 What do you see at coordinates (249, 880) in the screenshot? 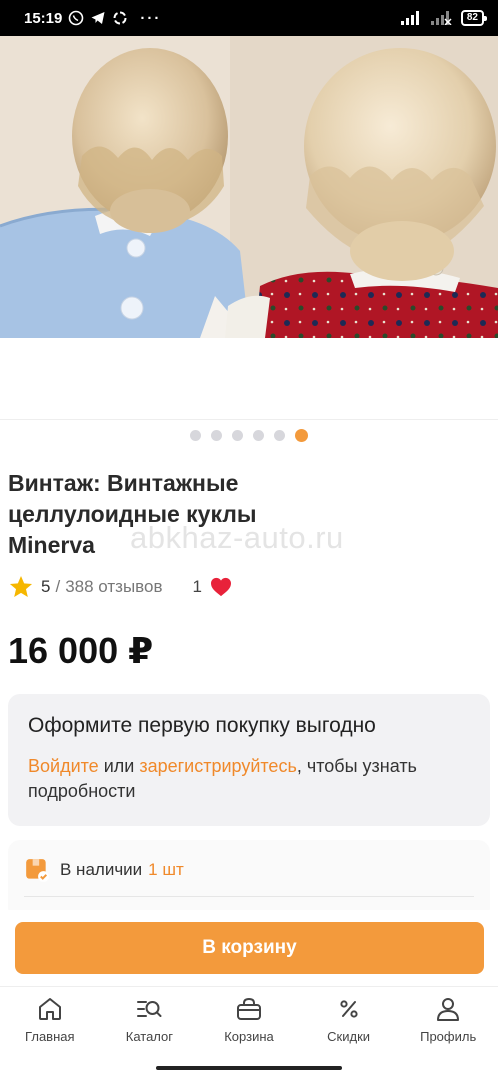
I see `availability-card: В наличии 1 шт` at bounding box center [249, 880].